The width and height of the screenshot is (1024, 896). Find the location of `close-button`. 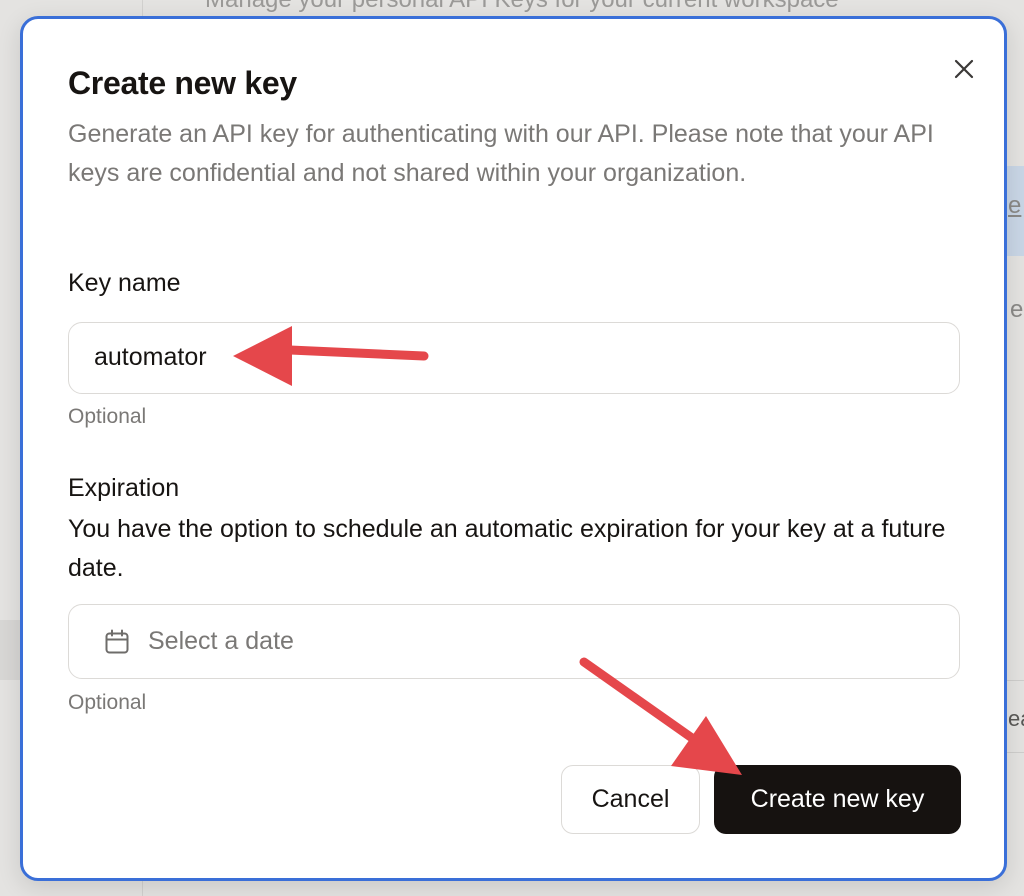

close-button is located at coordinates (964, 69).